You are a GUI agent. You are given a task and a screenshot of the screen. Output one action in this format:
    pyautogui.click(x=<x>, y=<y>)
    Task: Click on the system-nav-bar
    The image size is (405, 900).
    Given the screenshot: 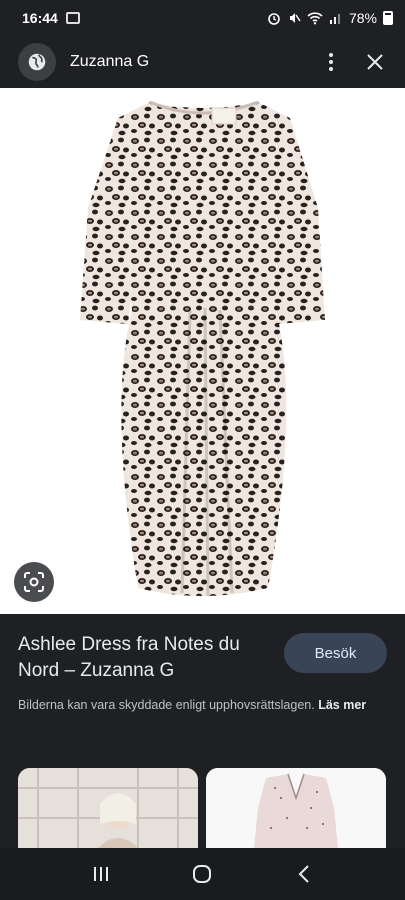 What is the action you would take?
    pyautogui.click(x=202, y=874)
    